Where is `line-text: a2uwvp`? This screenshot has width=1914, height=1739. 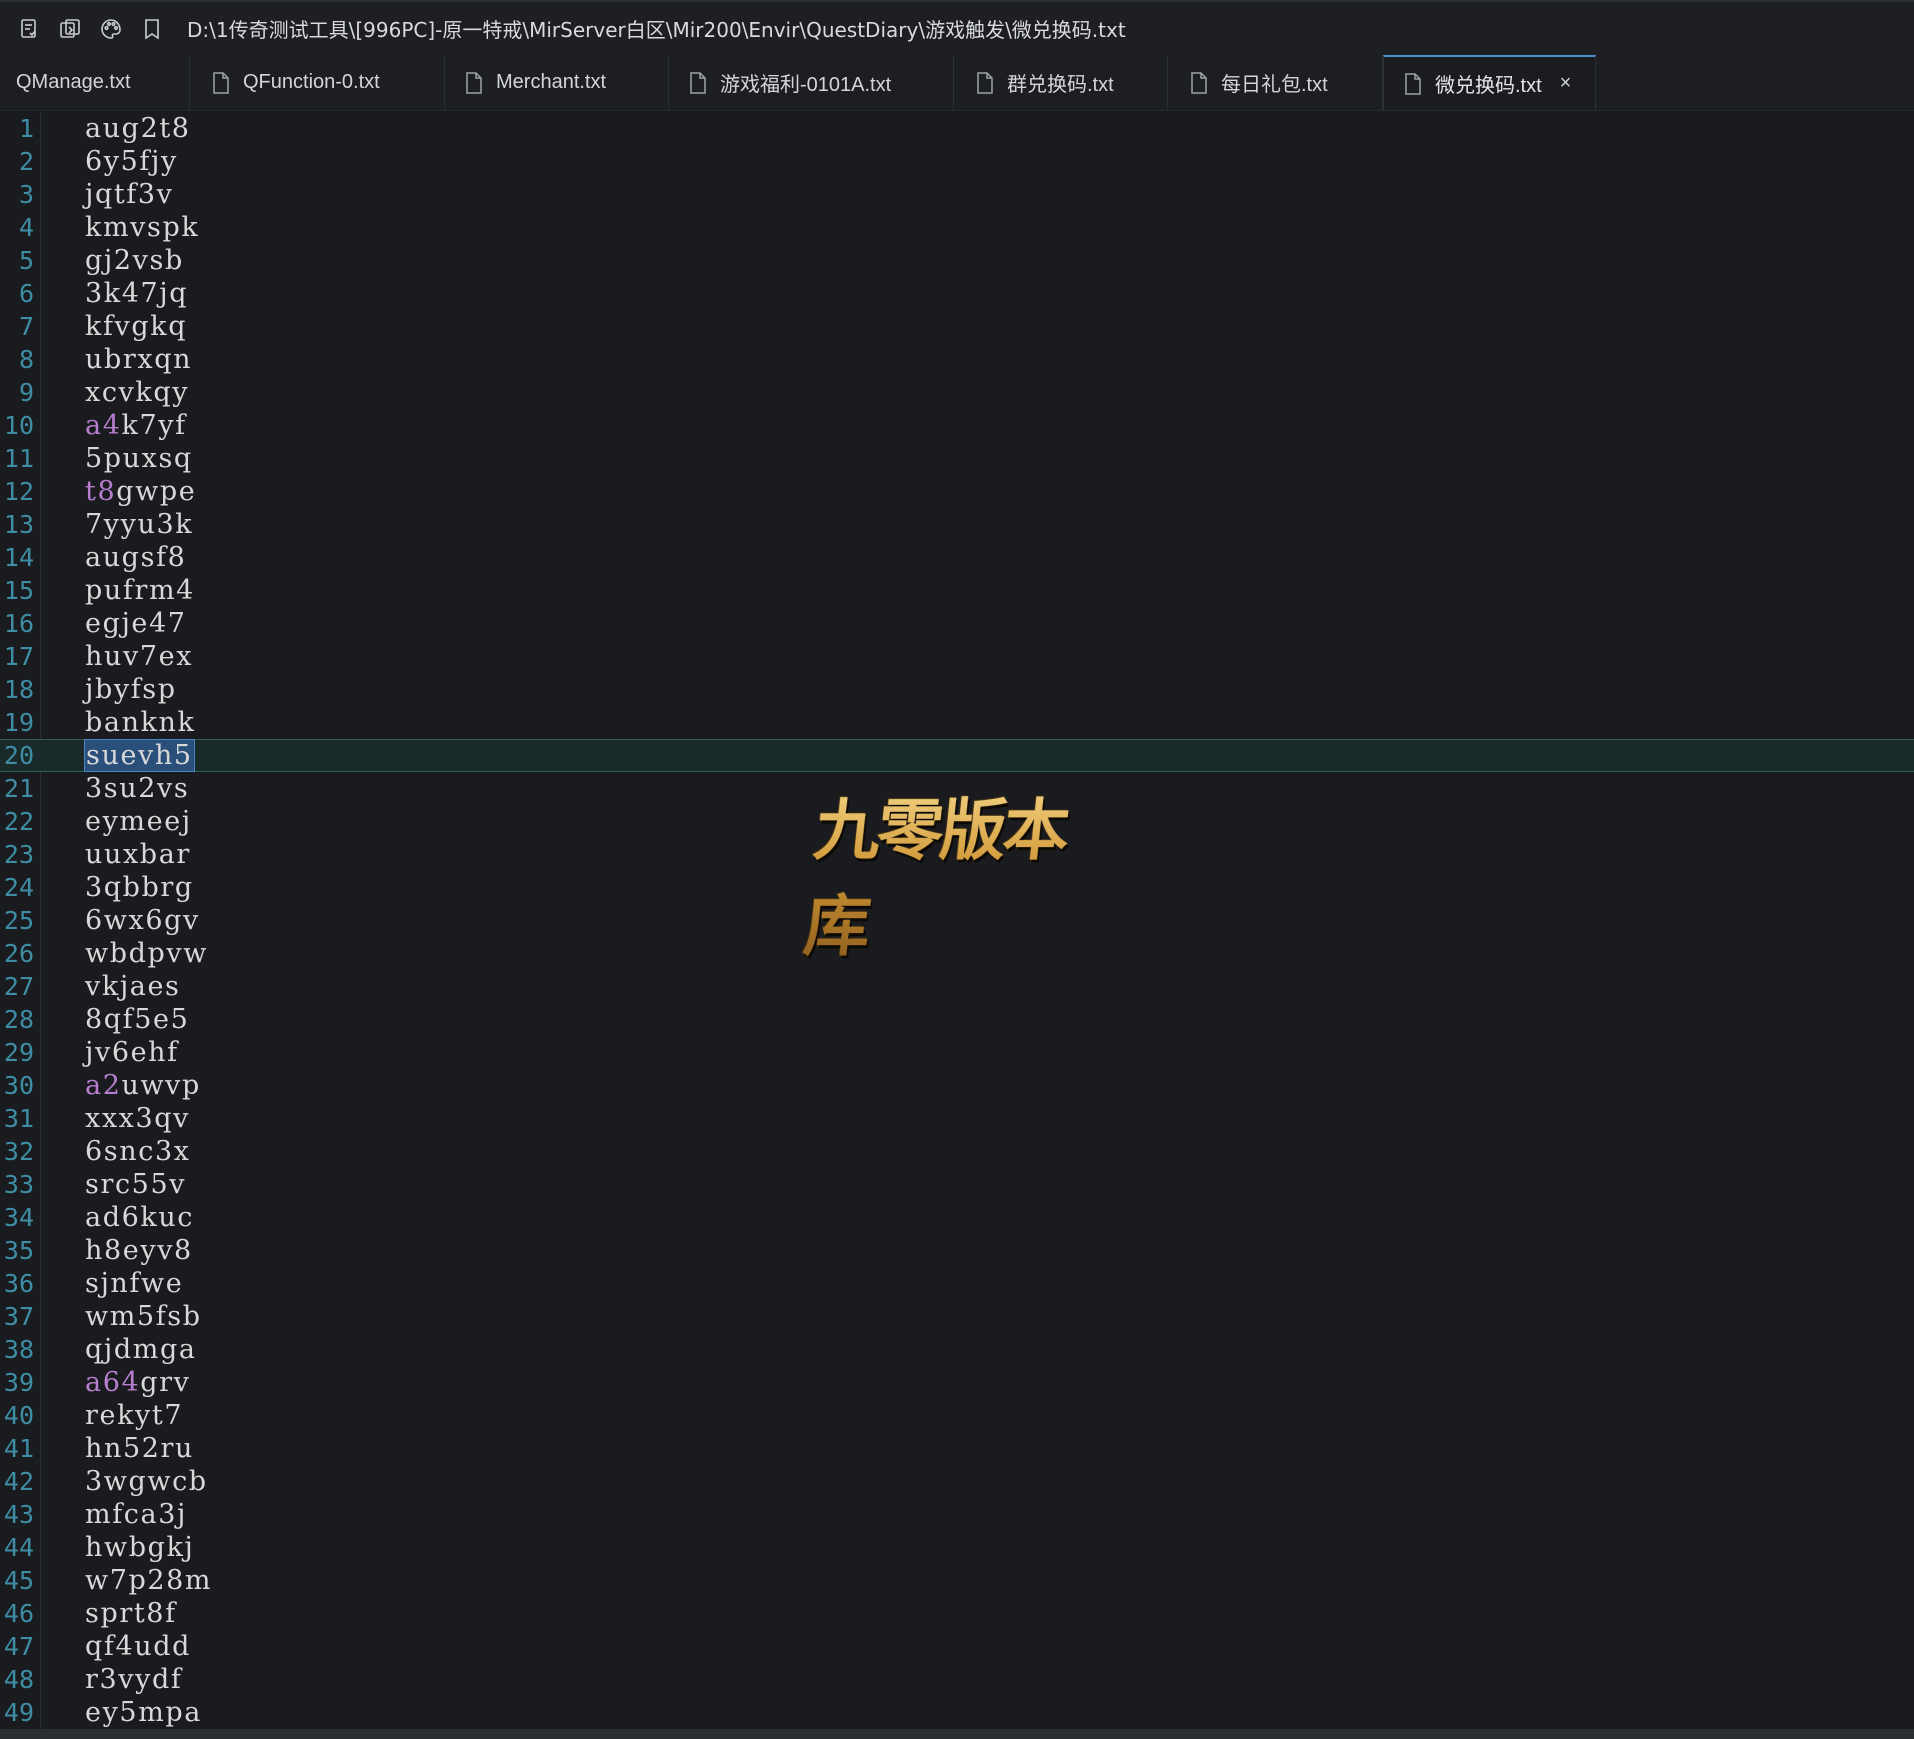 line-text: a2uwvp is located at coordinates (143, 1085).